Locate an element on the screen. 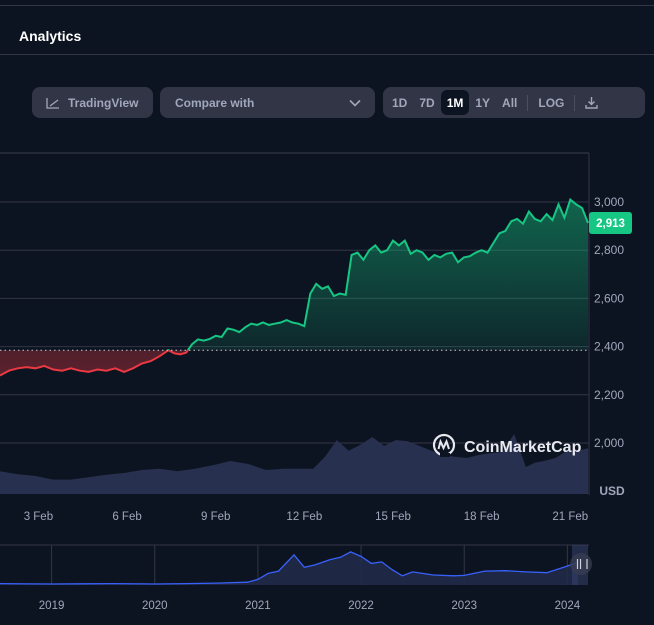 The height and width of the screenshot is (625, 654). overview-x-tick-label: 2021 is located at coordinates (258, 606).